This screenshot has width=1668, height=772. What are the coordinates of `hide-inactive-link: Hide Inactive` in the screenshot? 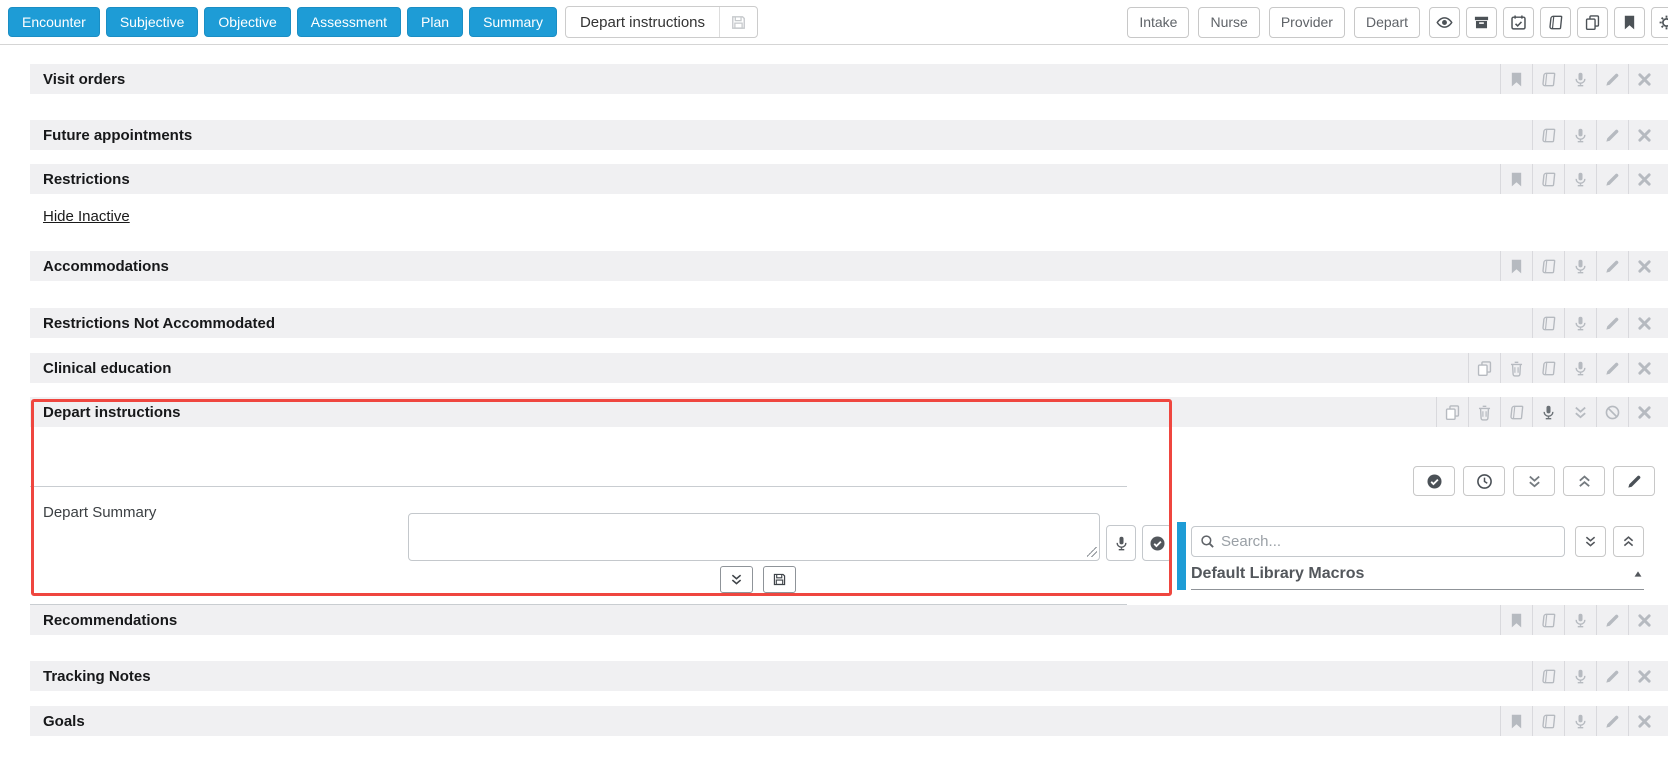 It's located at (86, 216).